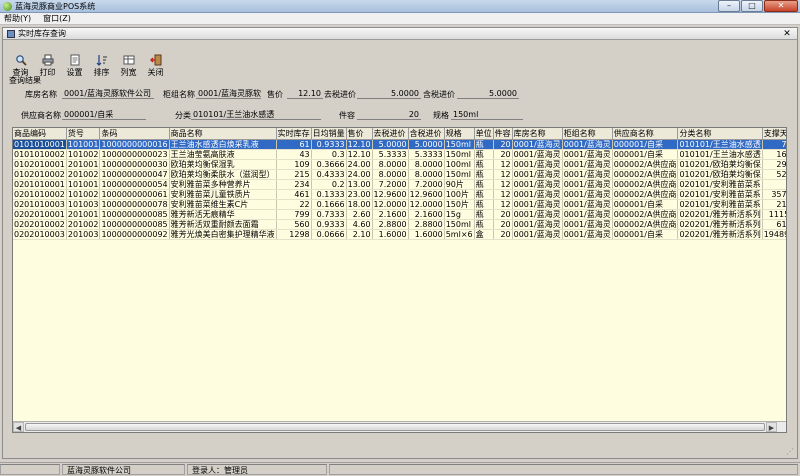  Describe the element at coordinates (395, 427) in the screenshot. I see `scrollbar-thumb` at that location.